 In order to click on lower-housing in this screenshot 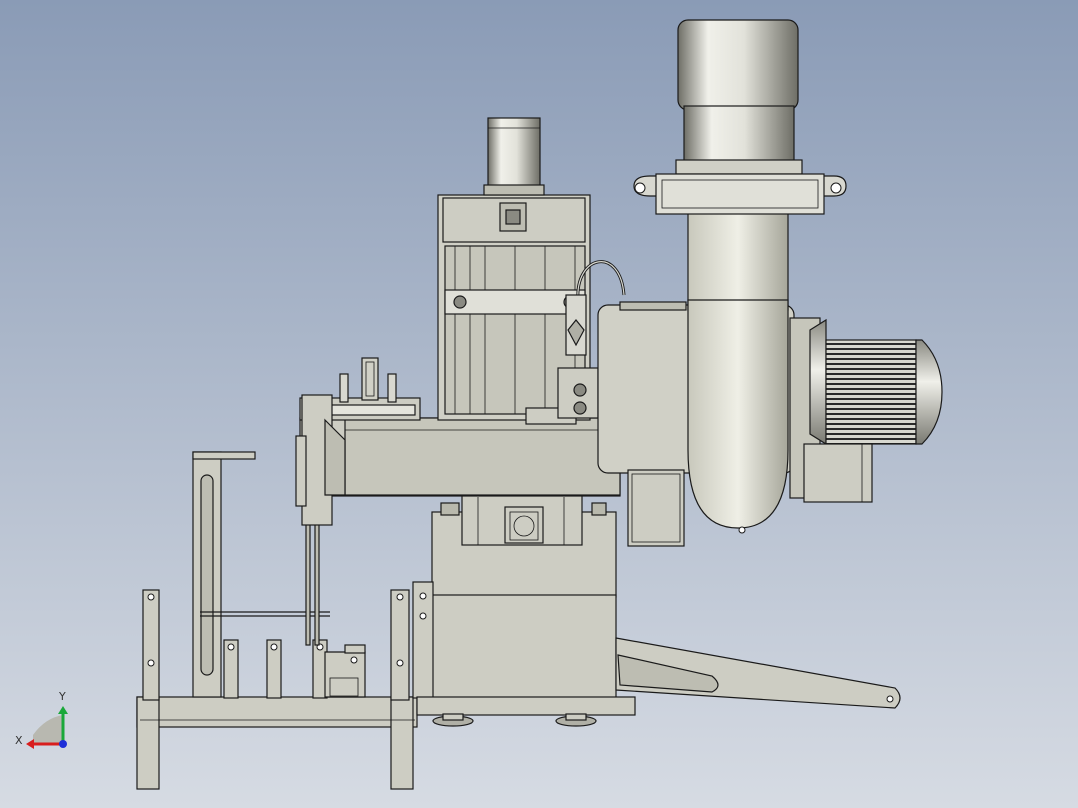, I will do `click(524, 610)`.